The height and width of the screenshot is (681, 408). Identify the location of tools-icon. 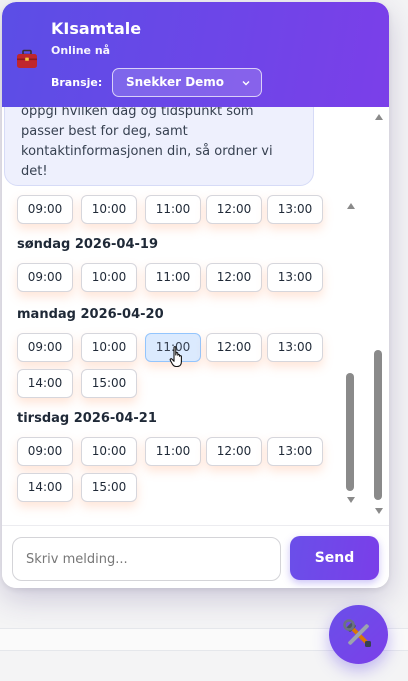
(357, 633).